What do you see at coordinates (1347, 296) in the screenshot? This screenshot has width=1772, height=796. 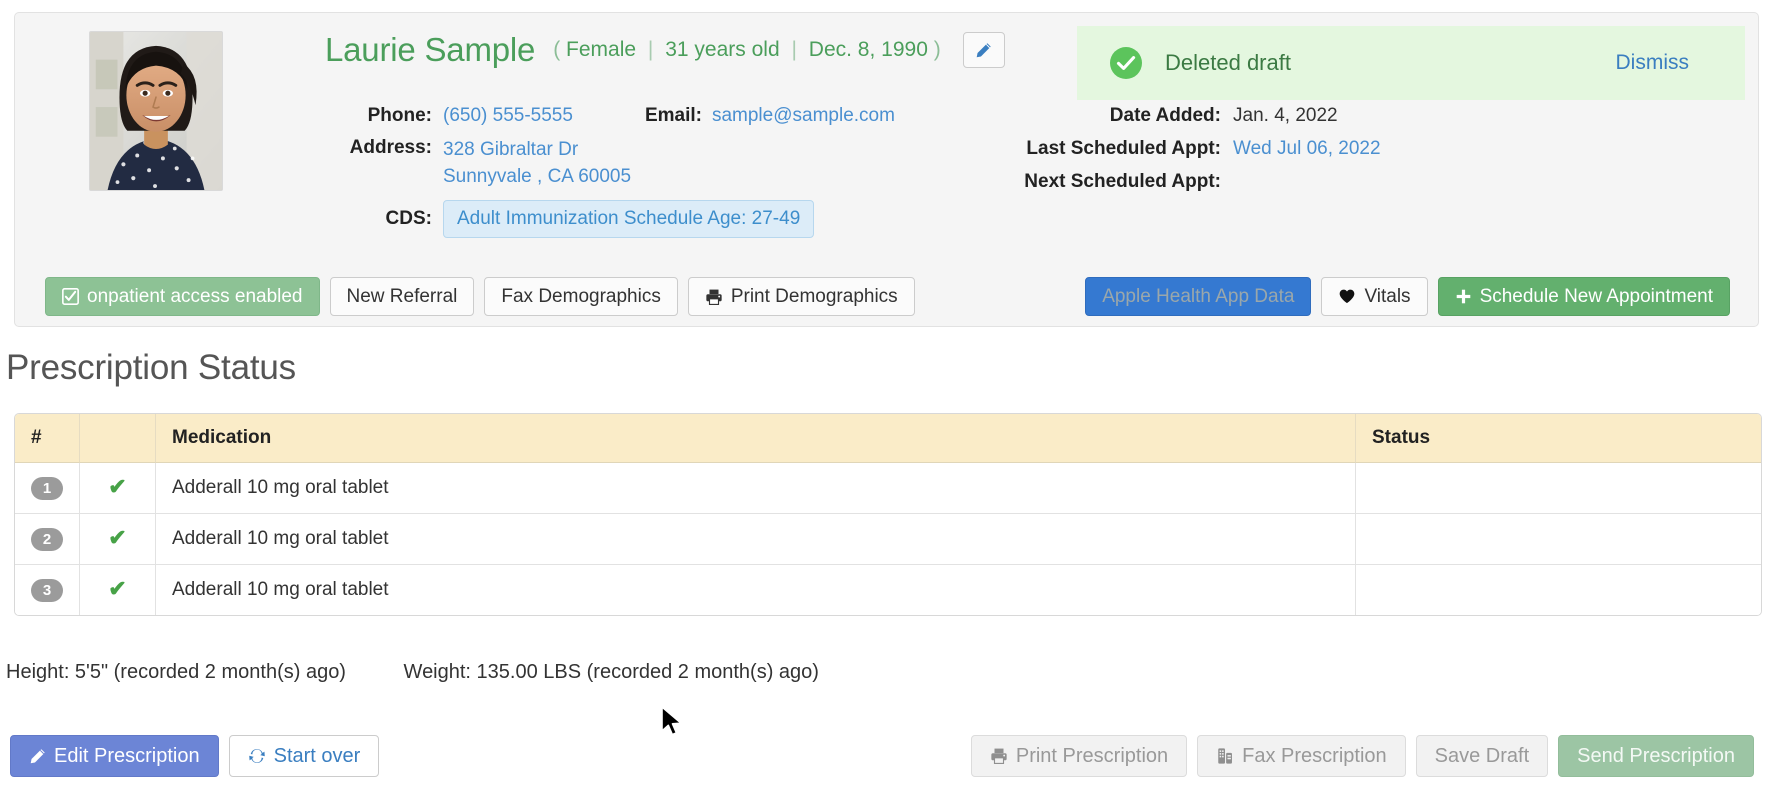 I see `heart-icon` at bounding box center [1347, 296].